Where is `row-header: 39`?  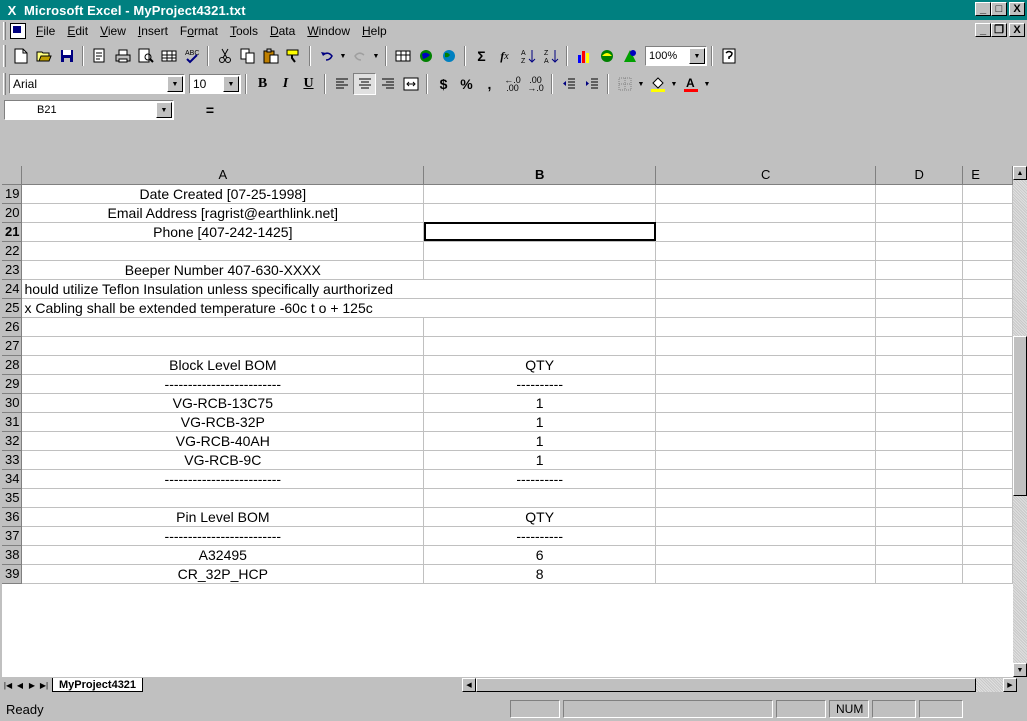
row-header: 39 is located at coordinates (12, 574).